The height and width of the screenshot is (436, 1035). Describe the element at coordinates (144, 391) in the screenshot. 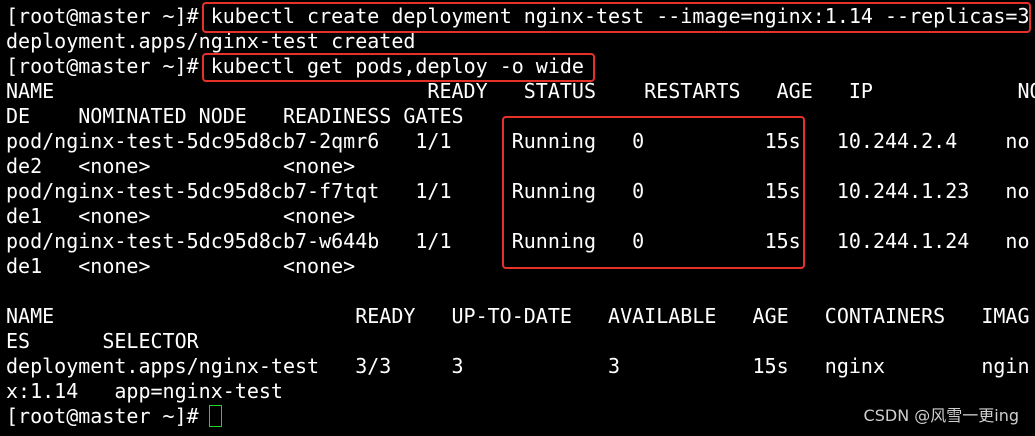

I see `deploy-row-line-2: x:1.14 app=nginx-test` at that location.